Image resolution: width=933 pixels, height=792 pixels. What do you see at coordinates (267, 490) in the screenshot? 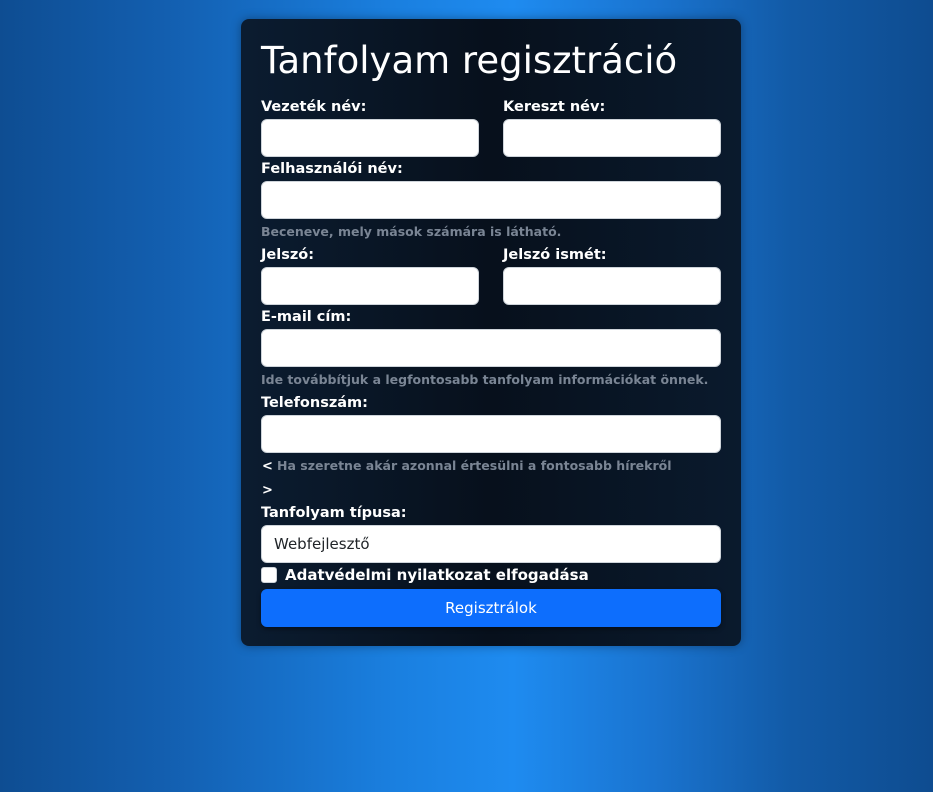
I see `phone-help-close-bracket: >` at bounding box center [267, 490].